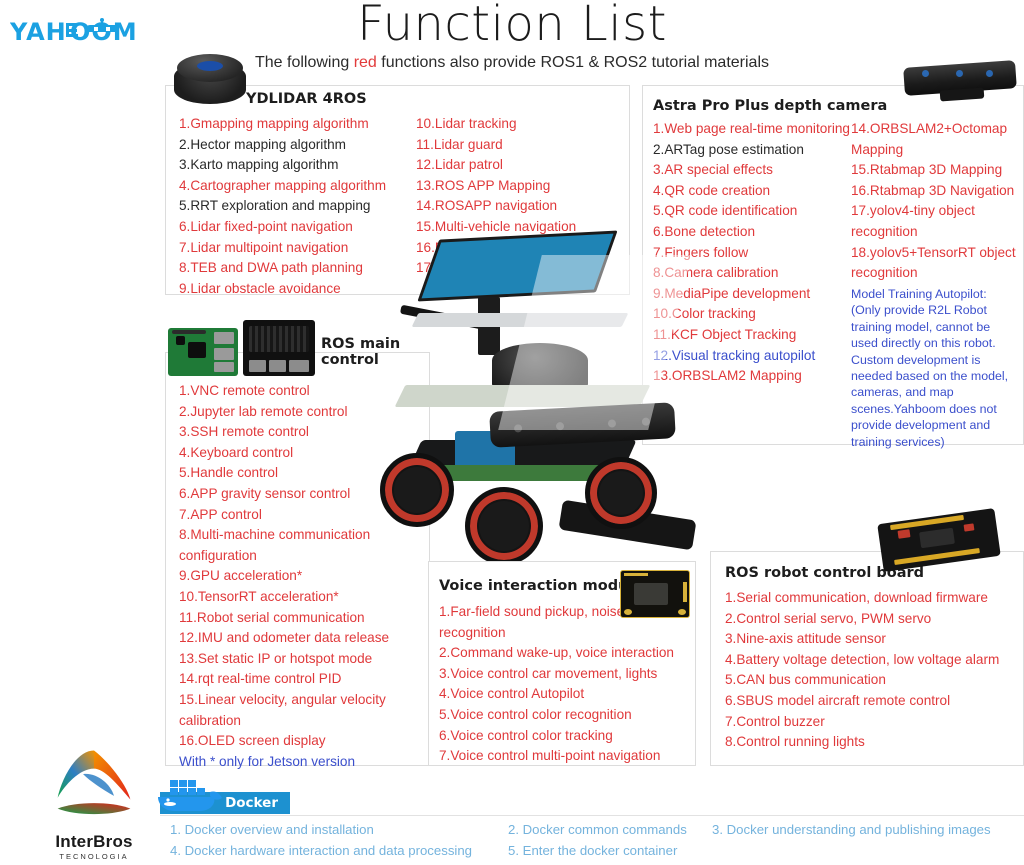 Image resolution: width=1024 pixels, height=865 pixels. I want to click on docker-item-5: 5. Enter the docker container, so click(593, 850).